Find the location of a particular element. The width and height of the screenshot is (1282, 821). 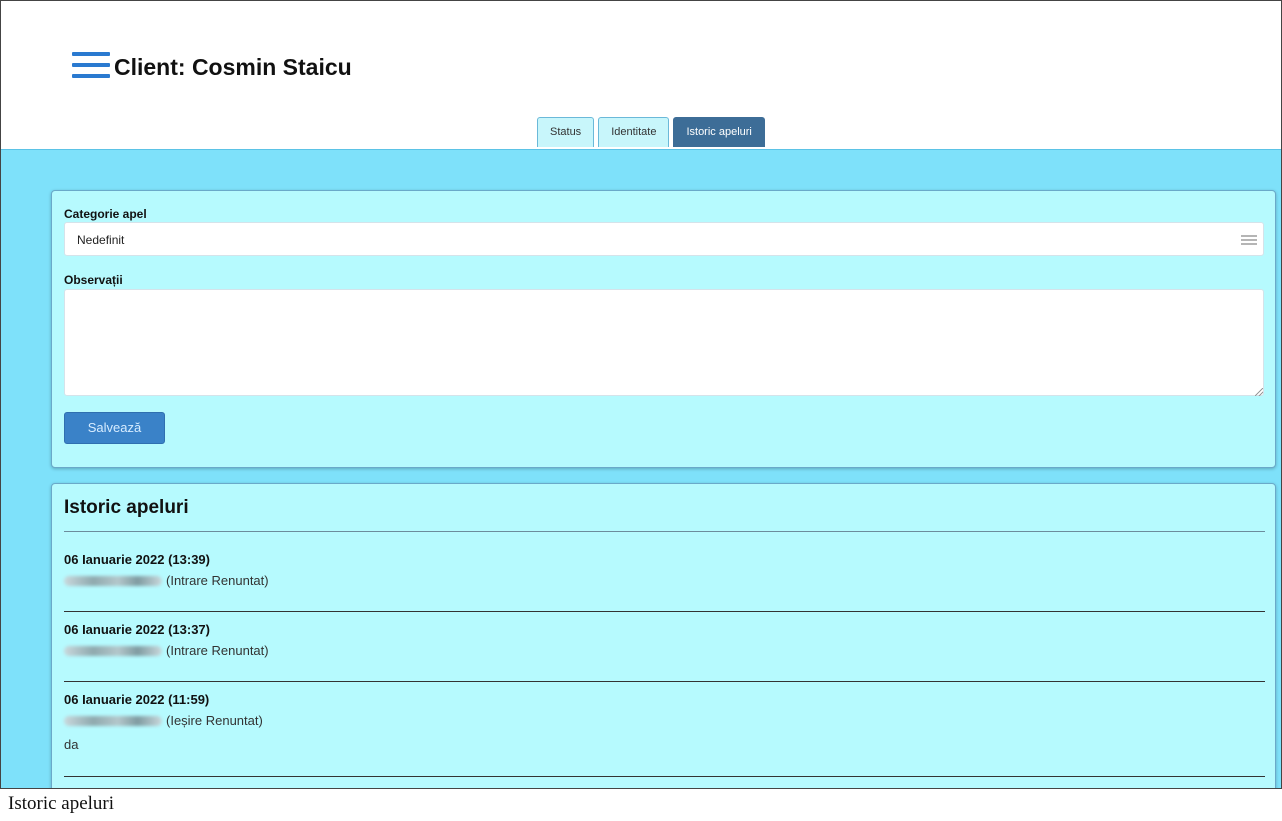

category-label: Categorie apel is located at coordinates (105, 214).